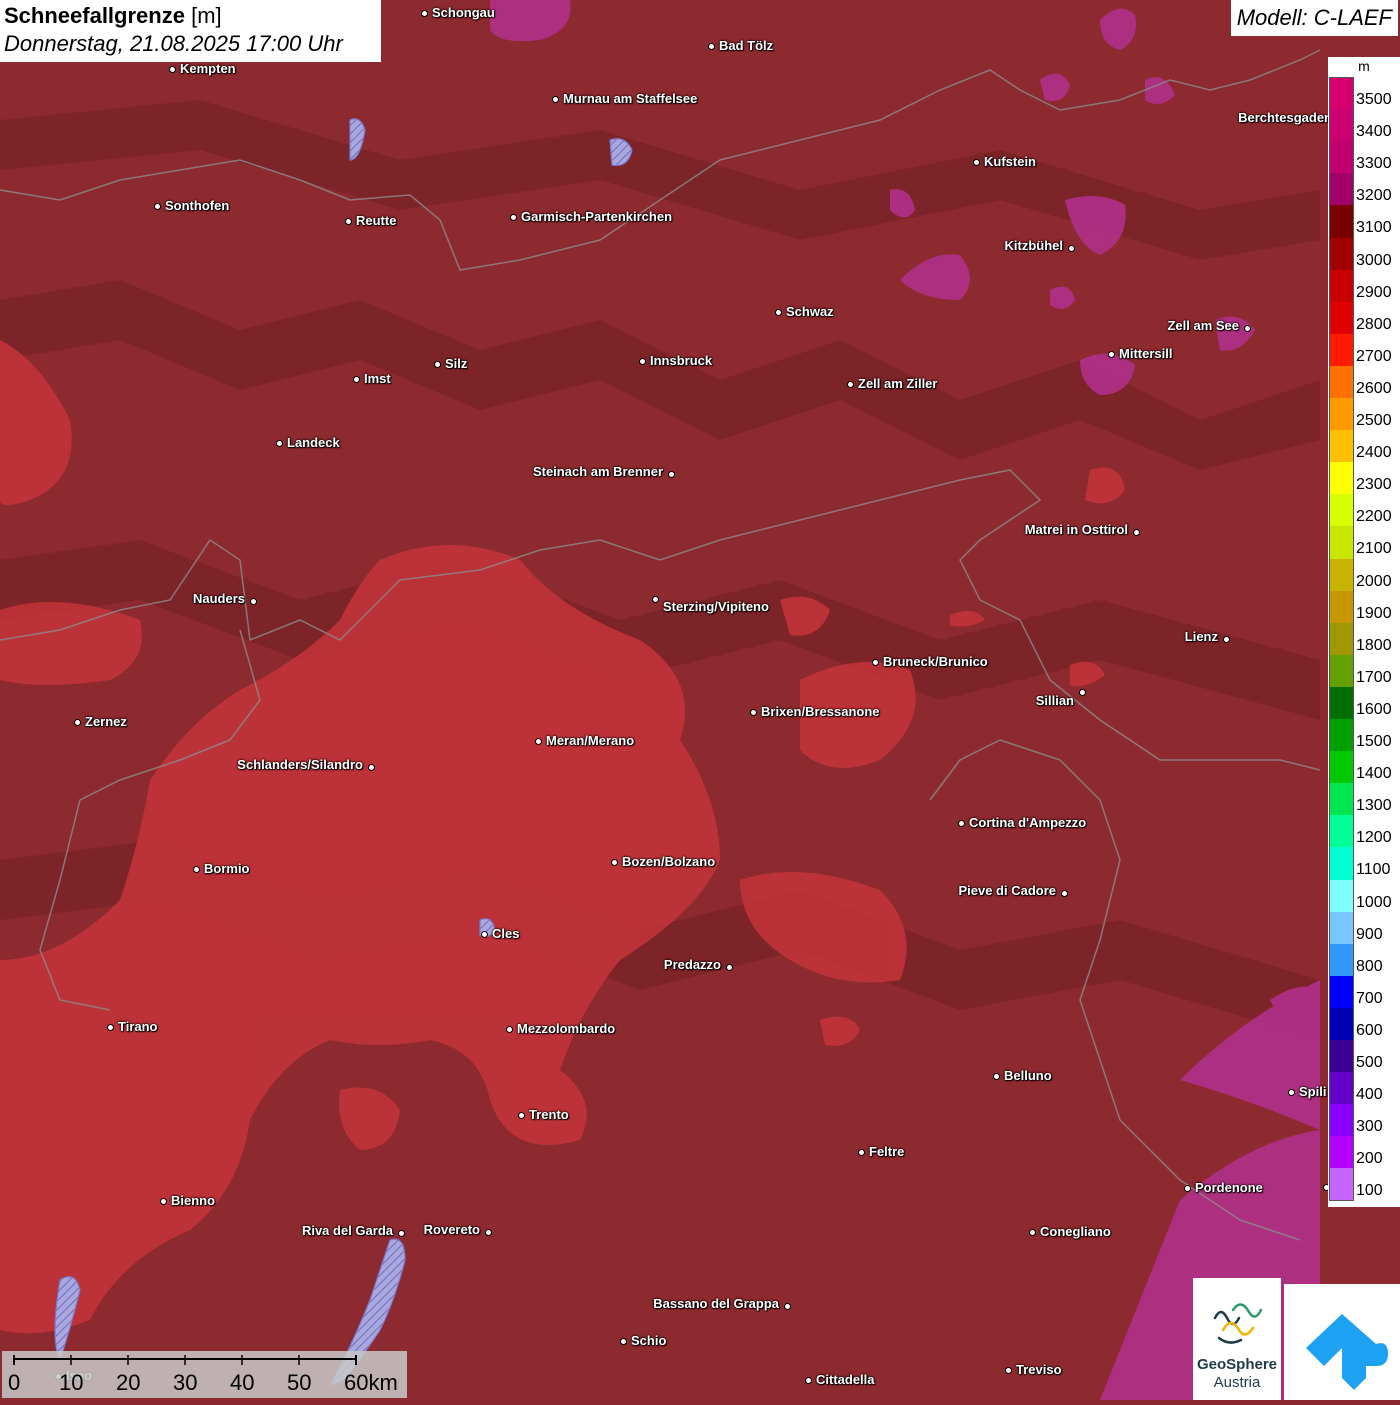 Image resolution: width=1400 pixels, height=1405 pixels. What do you see at coordinates (299, 1382) in the screenshot?
I see `scale-label: 50` at bounding box center [299, 1382].